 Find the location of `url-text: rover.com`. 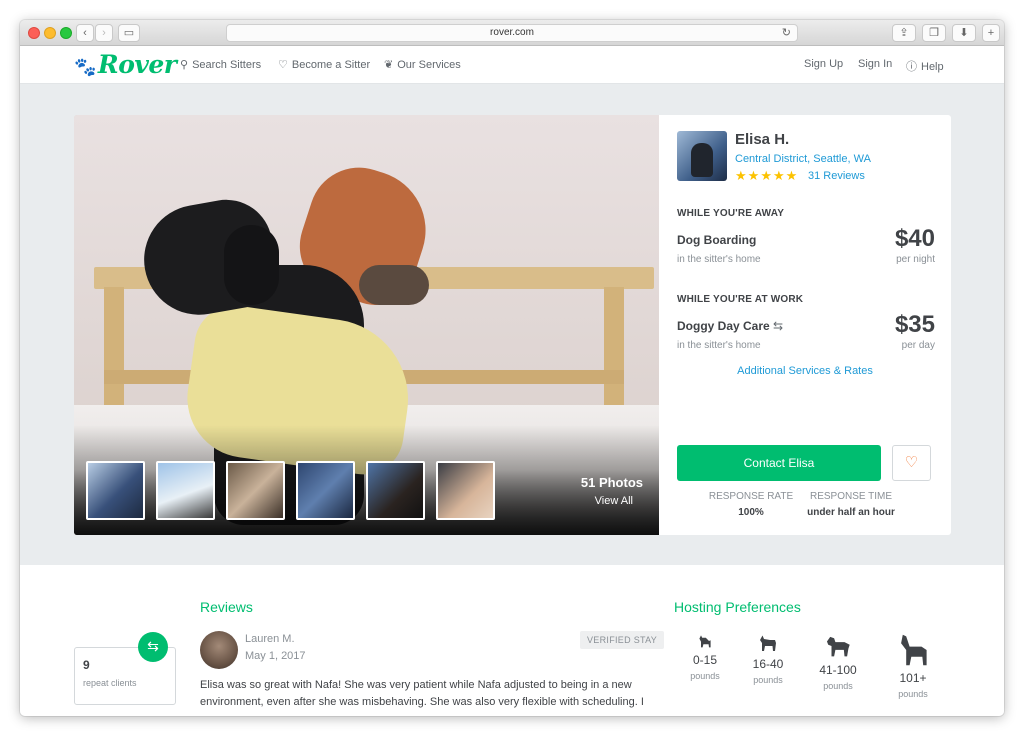

url-text: rover.com is located at coordinates (512, 32).